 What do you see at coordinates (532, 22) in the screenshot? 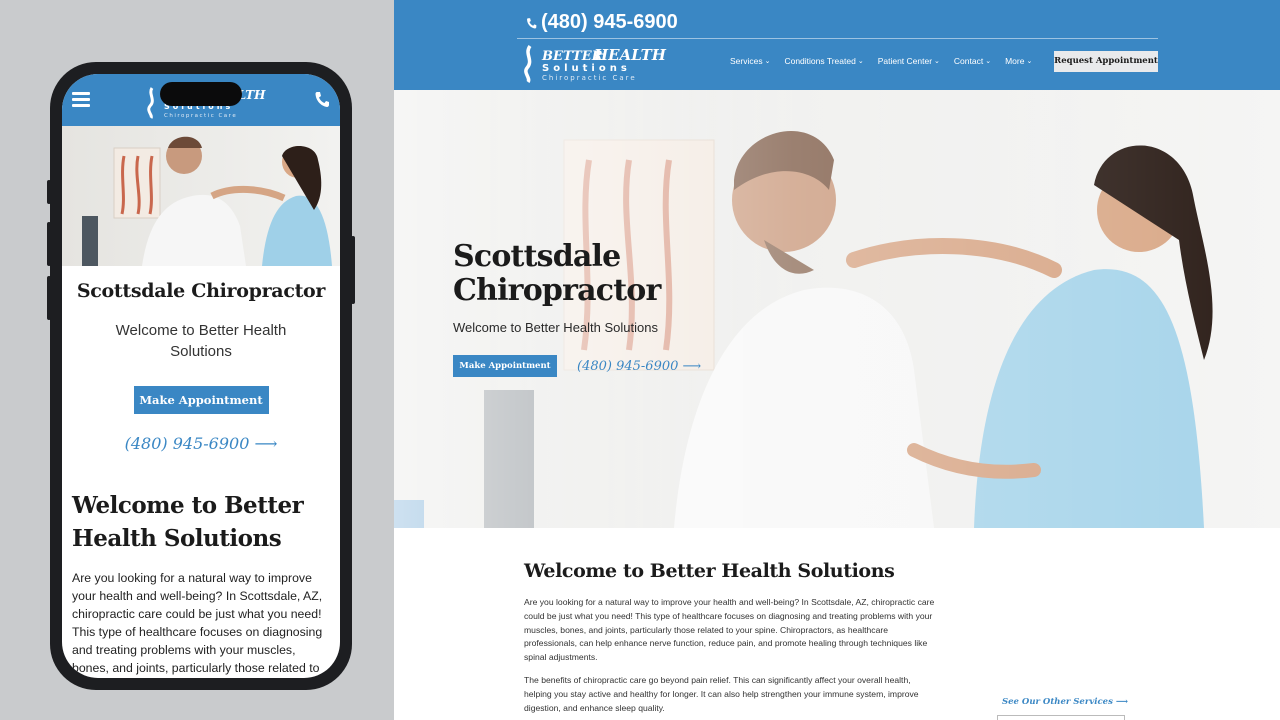
I see `phone-icon` at bounding box center [532, 22].